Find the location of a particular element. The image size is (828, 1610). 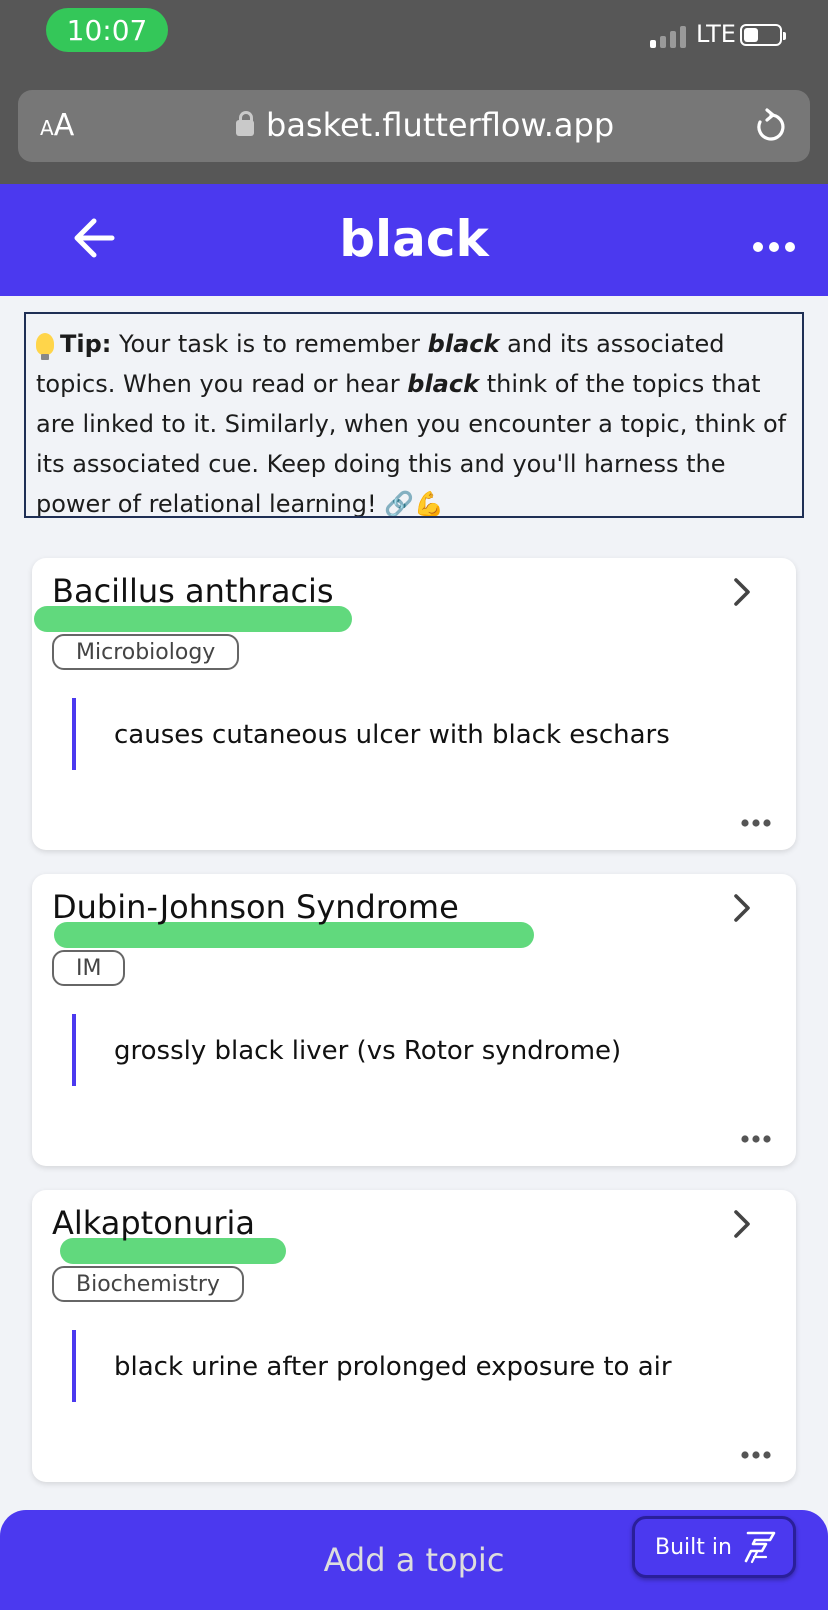

topic-description: grossly black liver (vs Rotor syndrome) is located at coordinates (368, 1051).